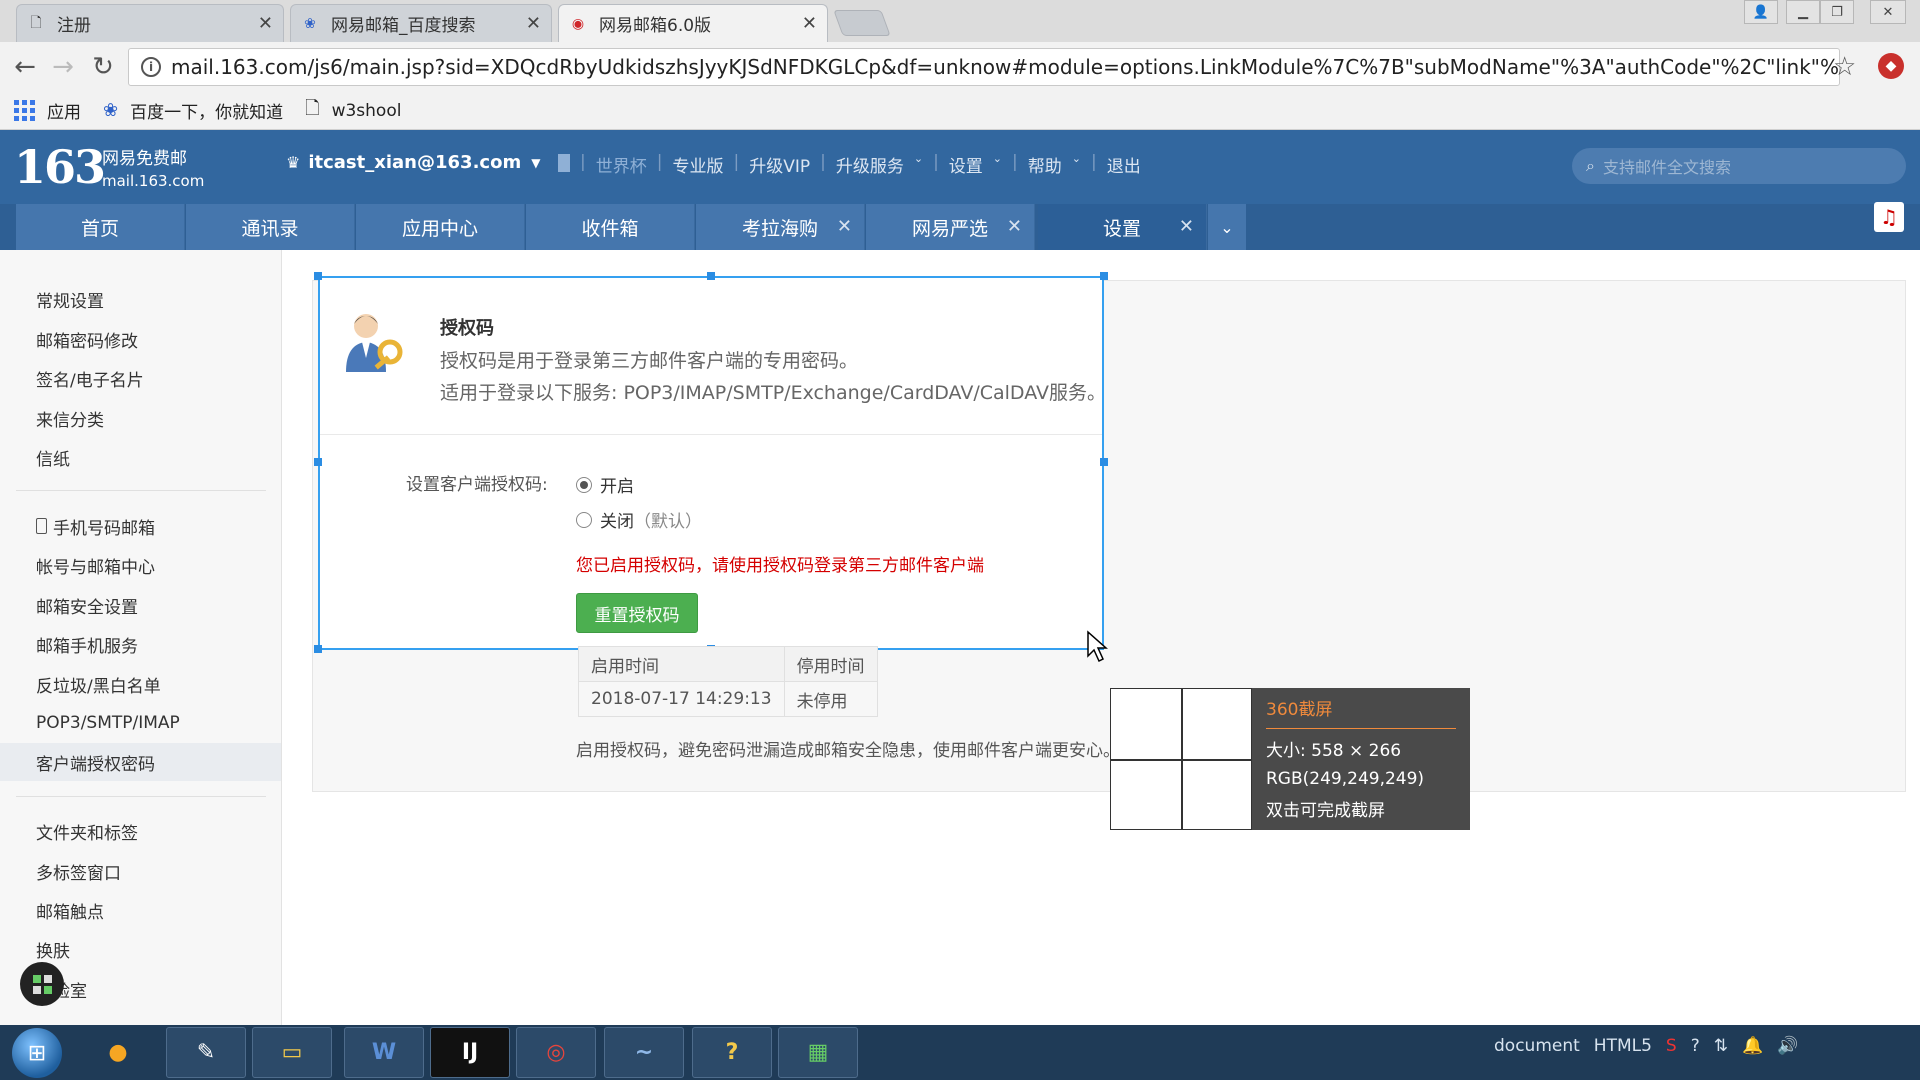 Image resolution: width=1920 pixels, height=1080 pixels. I want to click on sidebar-item-general: 常规设置, so click(70, 299).